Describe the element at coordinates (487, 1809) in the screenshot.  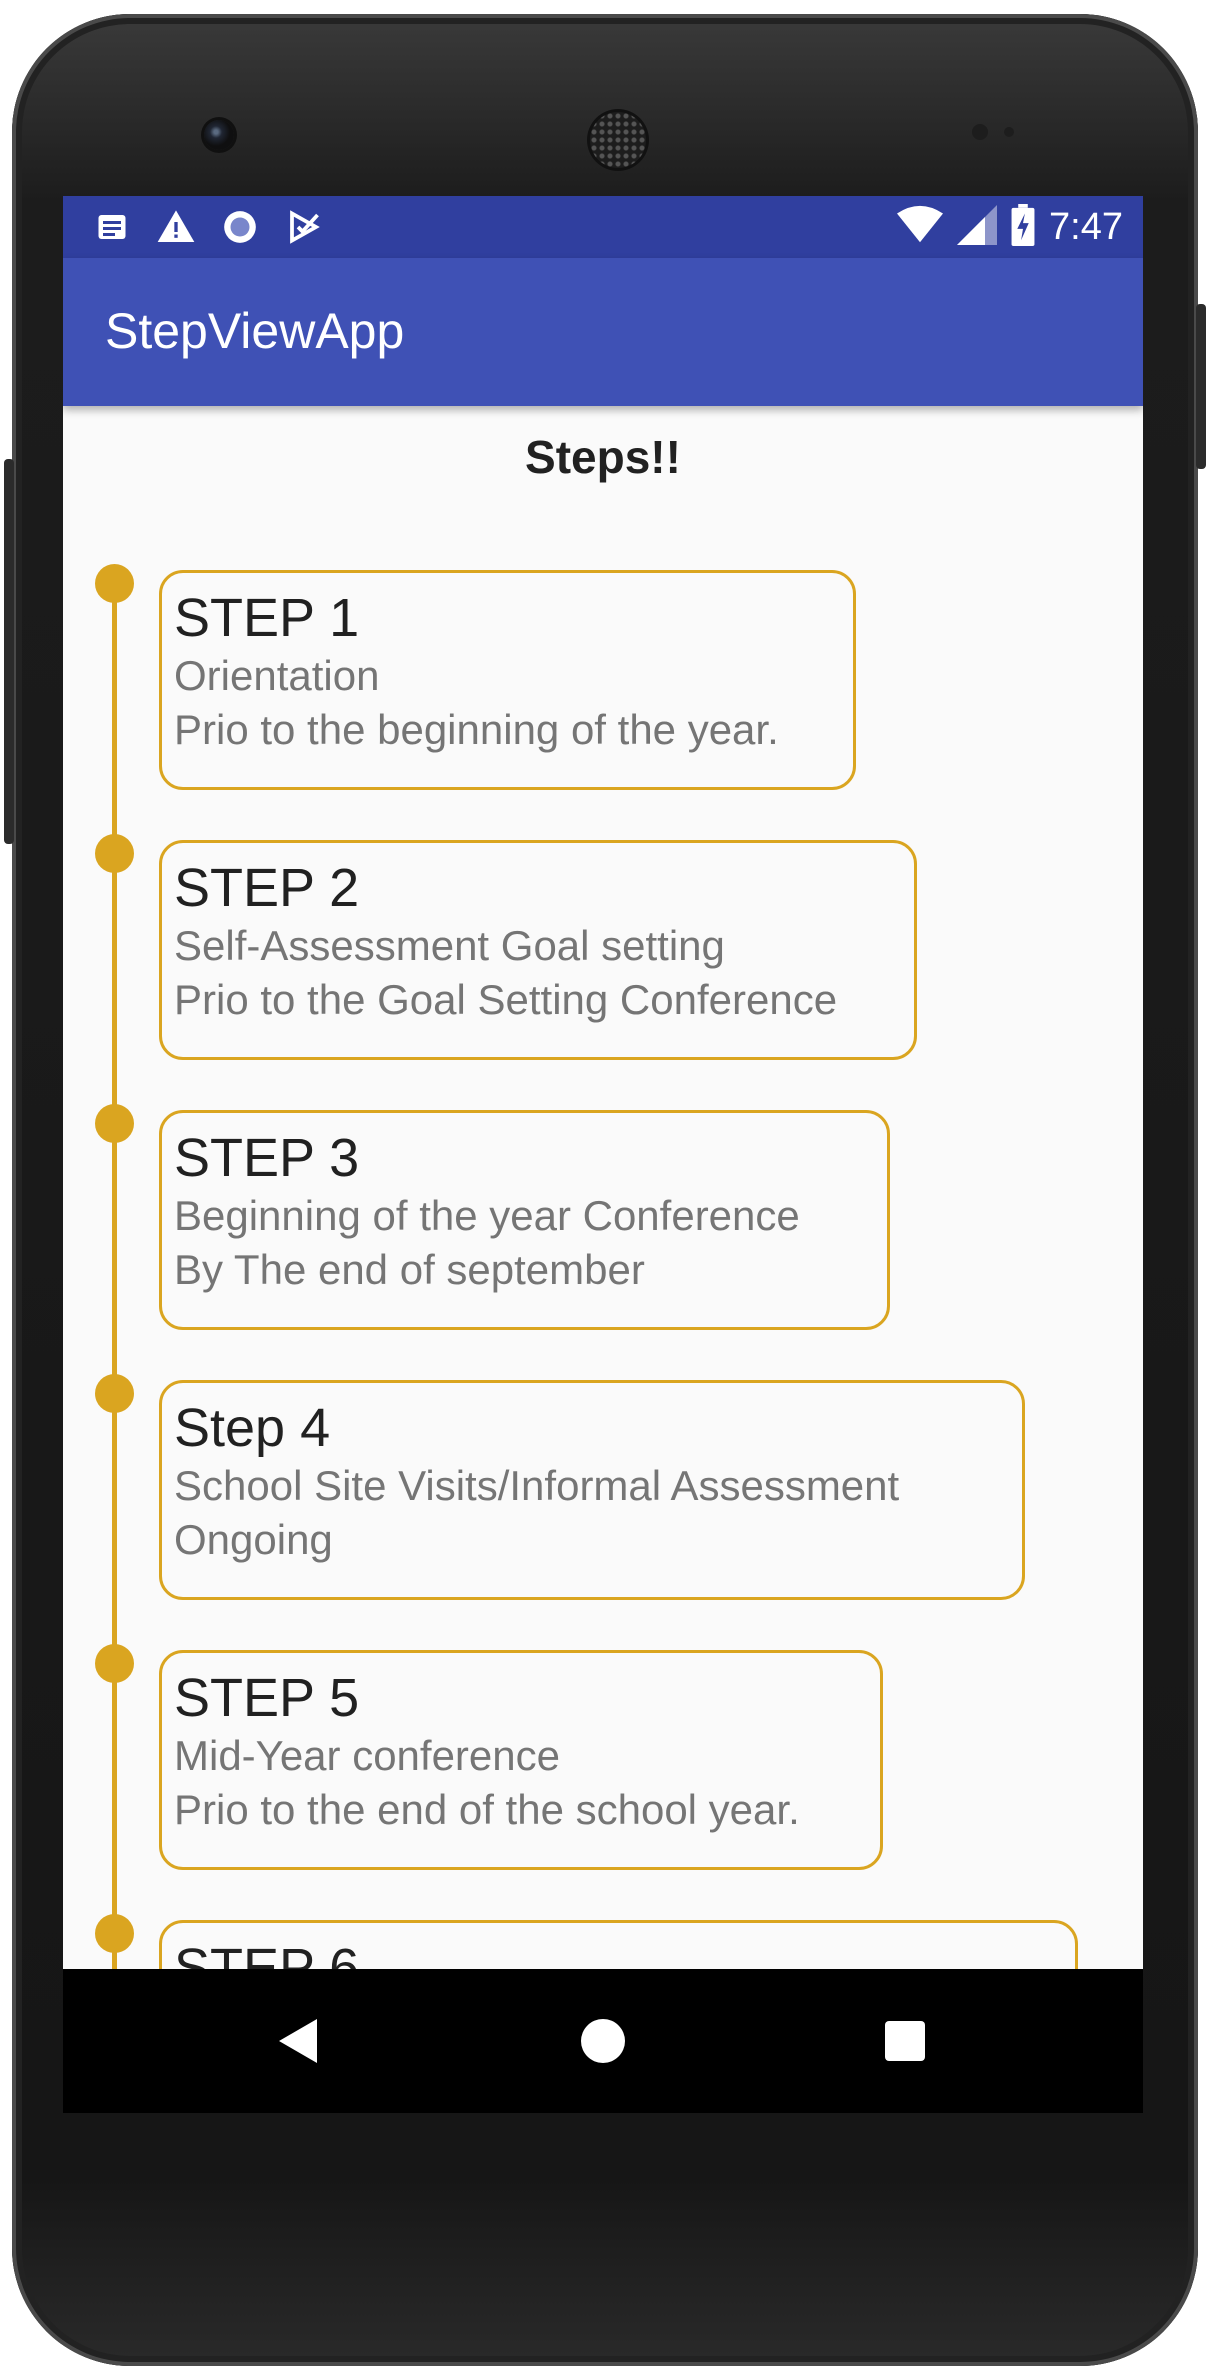
I see `step-timing: Prio to the end of the school year.` at that location.